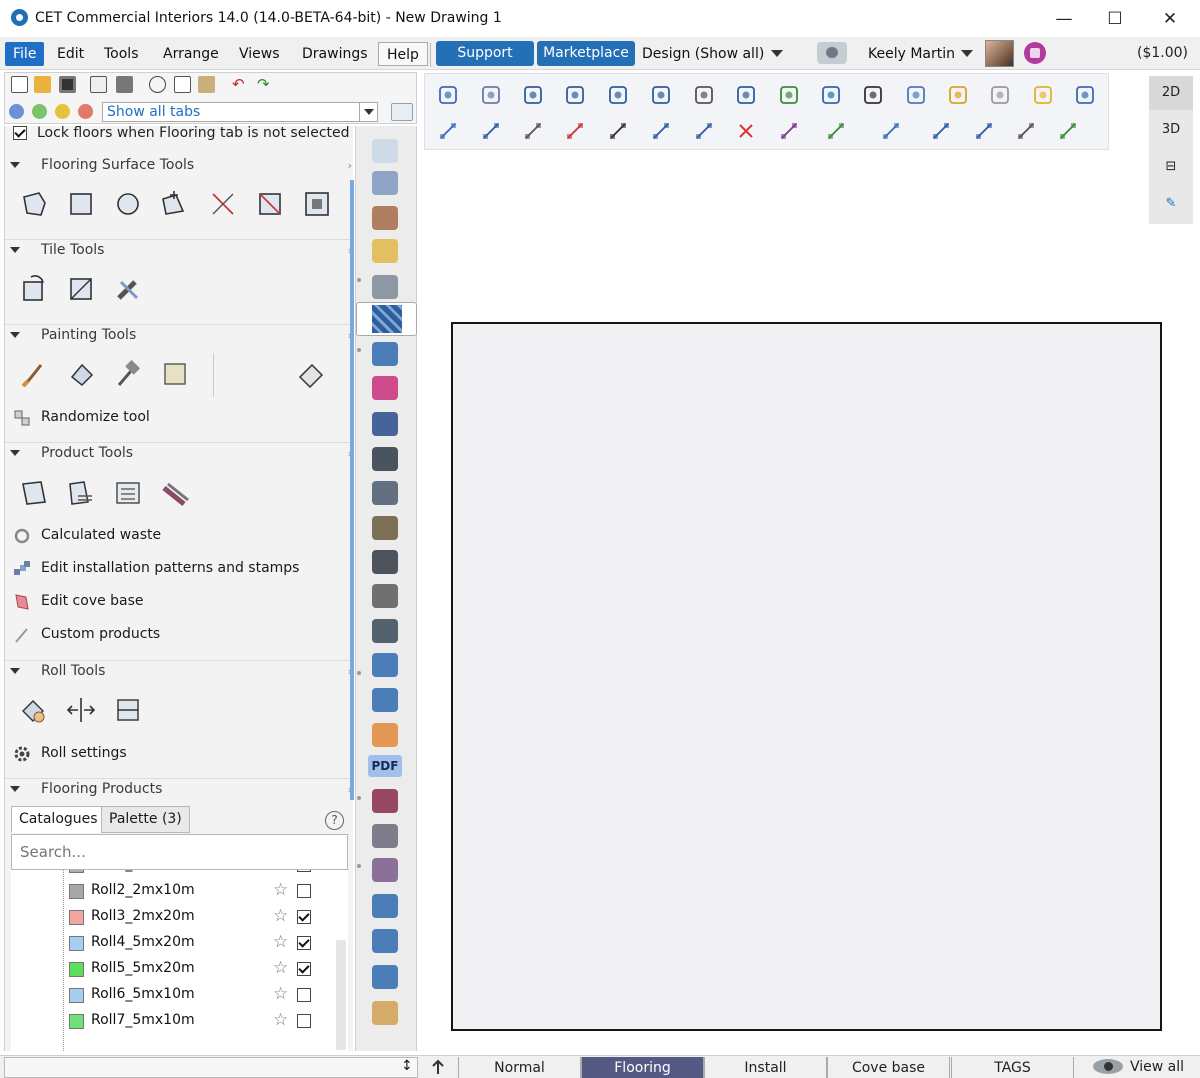  I want to click on print-preview-icon, so click(98, 84).